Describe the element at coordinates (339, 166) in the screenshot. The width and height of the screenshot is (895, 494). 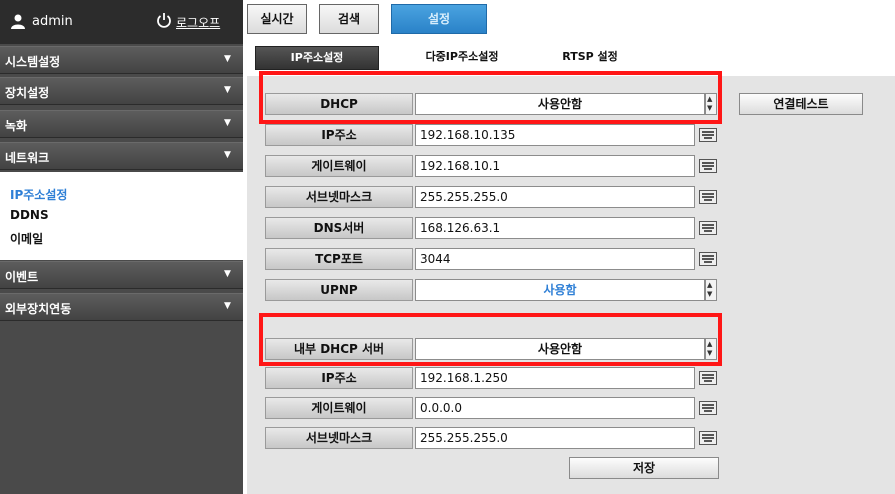
I see `gateway-label: 게이트웨이` at that location.